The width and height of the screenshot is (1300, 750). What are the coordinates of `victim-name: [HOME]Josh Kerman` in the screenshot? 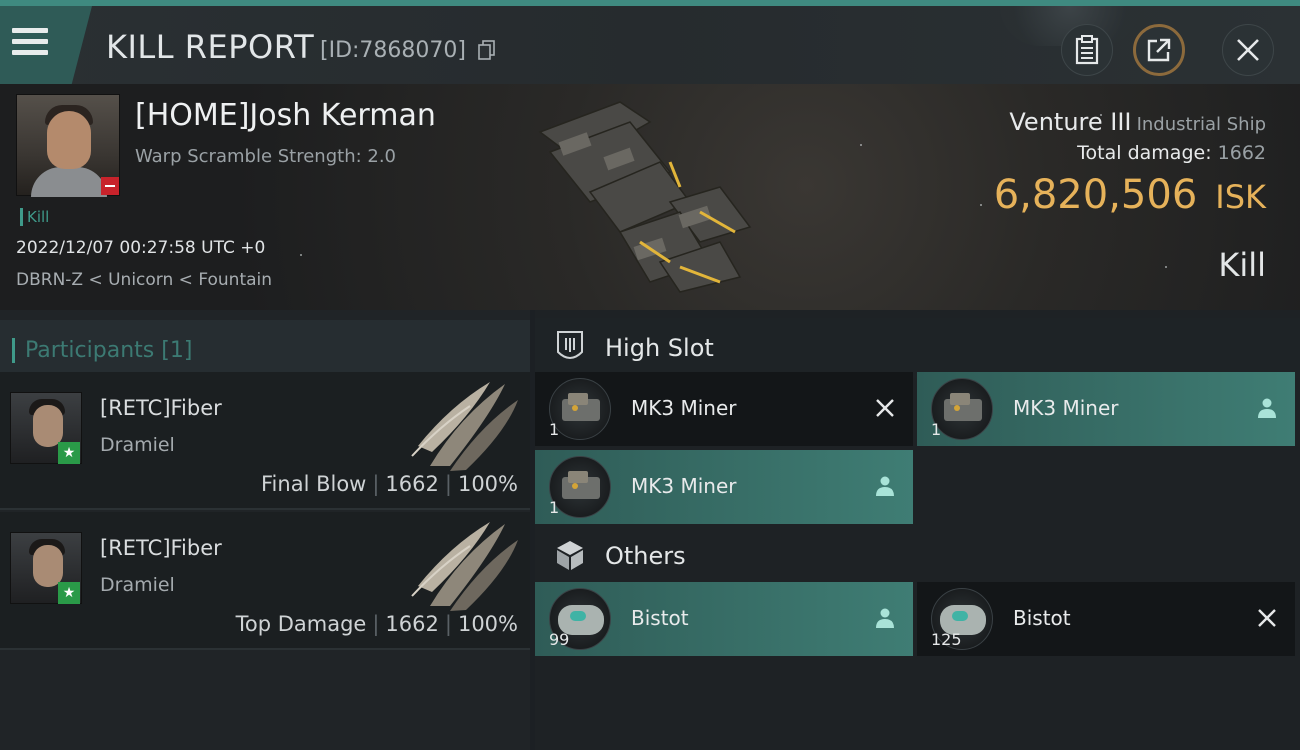 It's located at (285, 115).